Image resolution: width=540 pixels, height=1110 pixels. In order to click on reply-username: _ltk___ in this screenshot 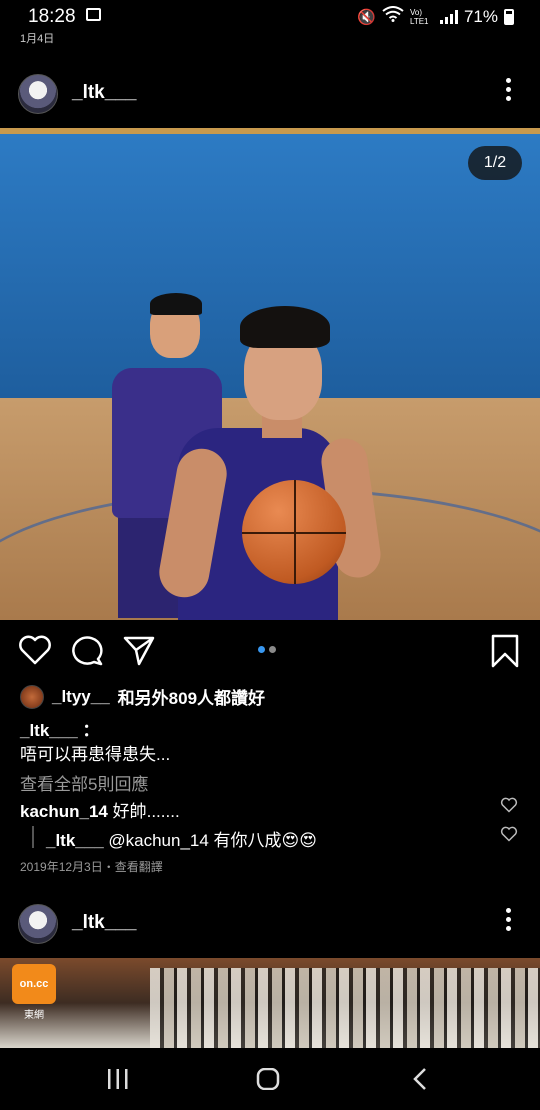, I will do `click(75, 840)`.